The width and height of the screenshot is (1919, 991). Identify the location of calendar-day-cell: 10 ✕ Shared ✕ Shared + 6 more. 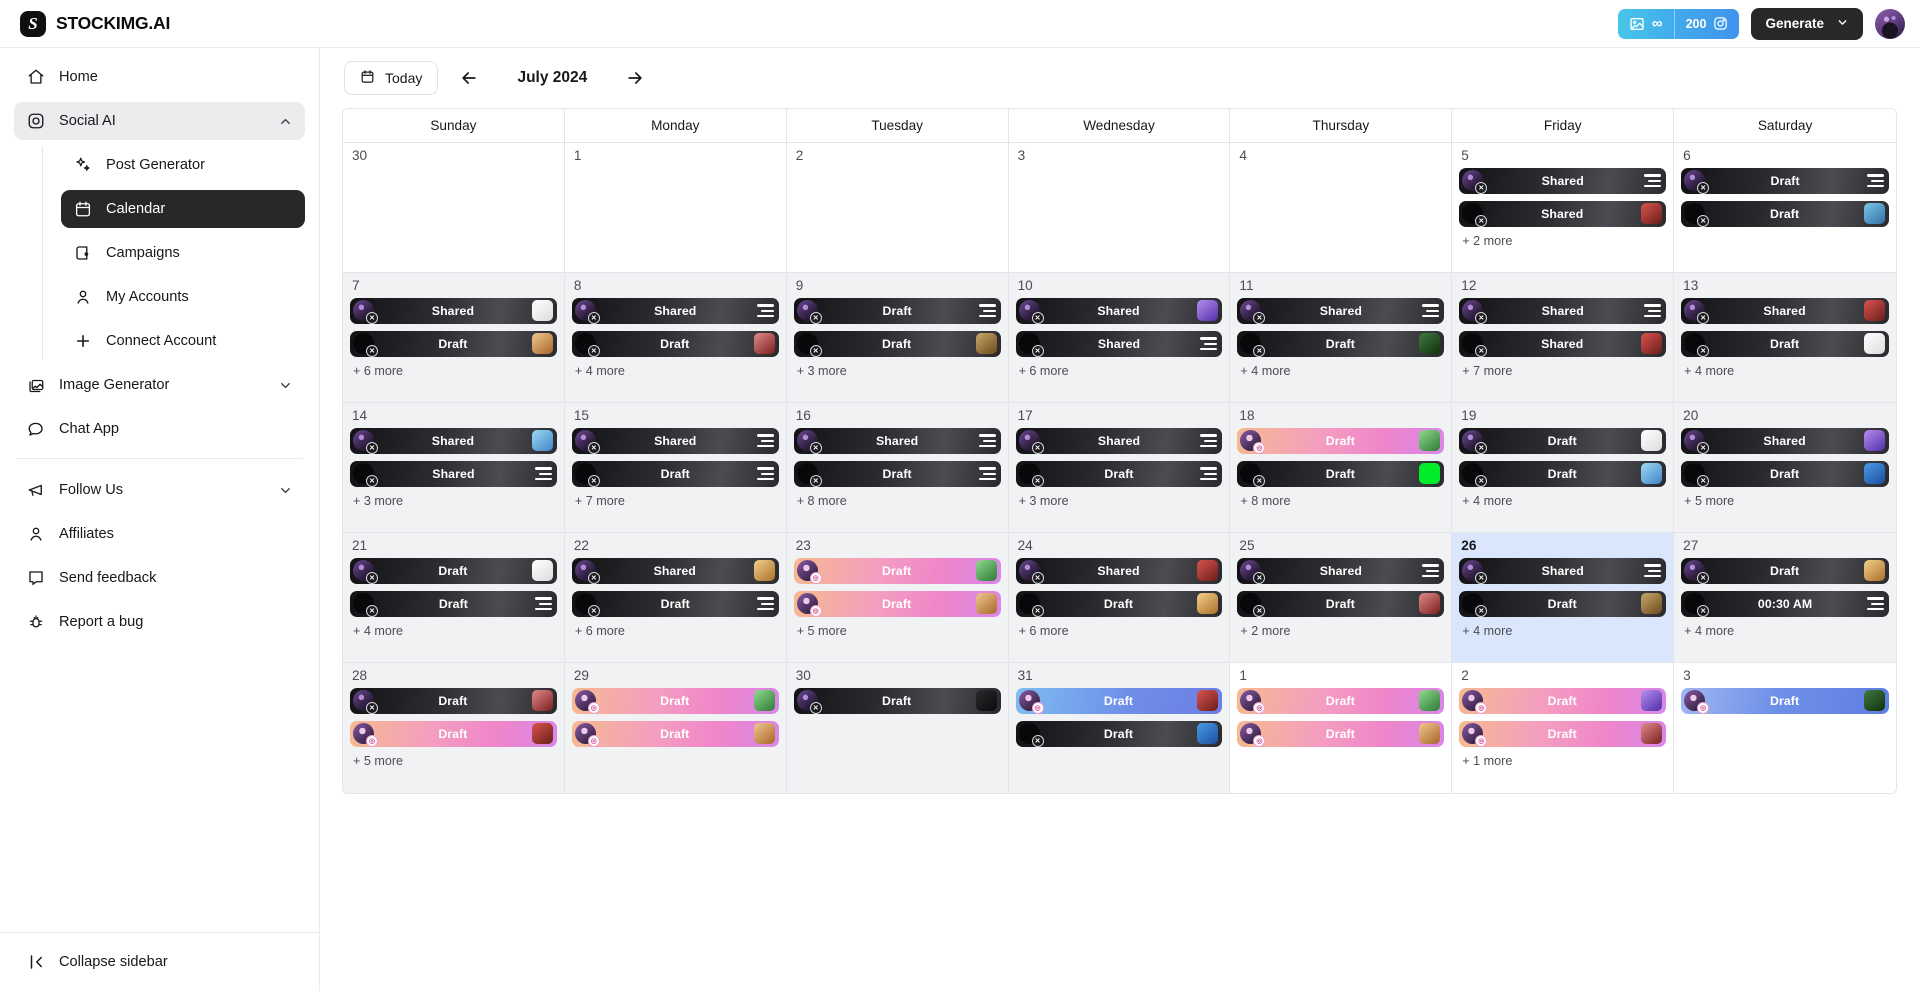
(1119, 338).